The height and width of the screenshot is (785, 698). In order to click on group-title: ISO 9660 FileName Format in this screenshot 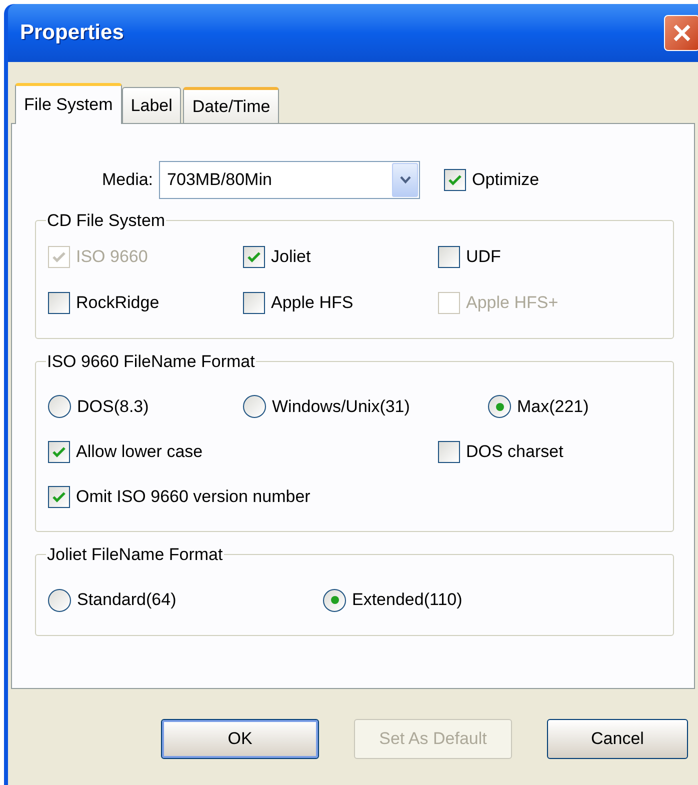, I will do `click(151, 361)`.